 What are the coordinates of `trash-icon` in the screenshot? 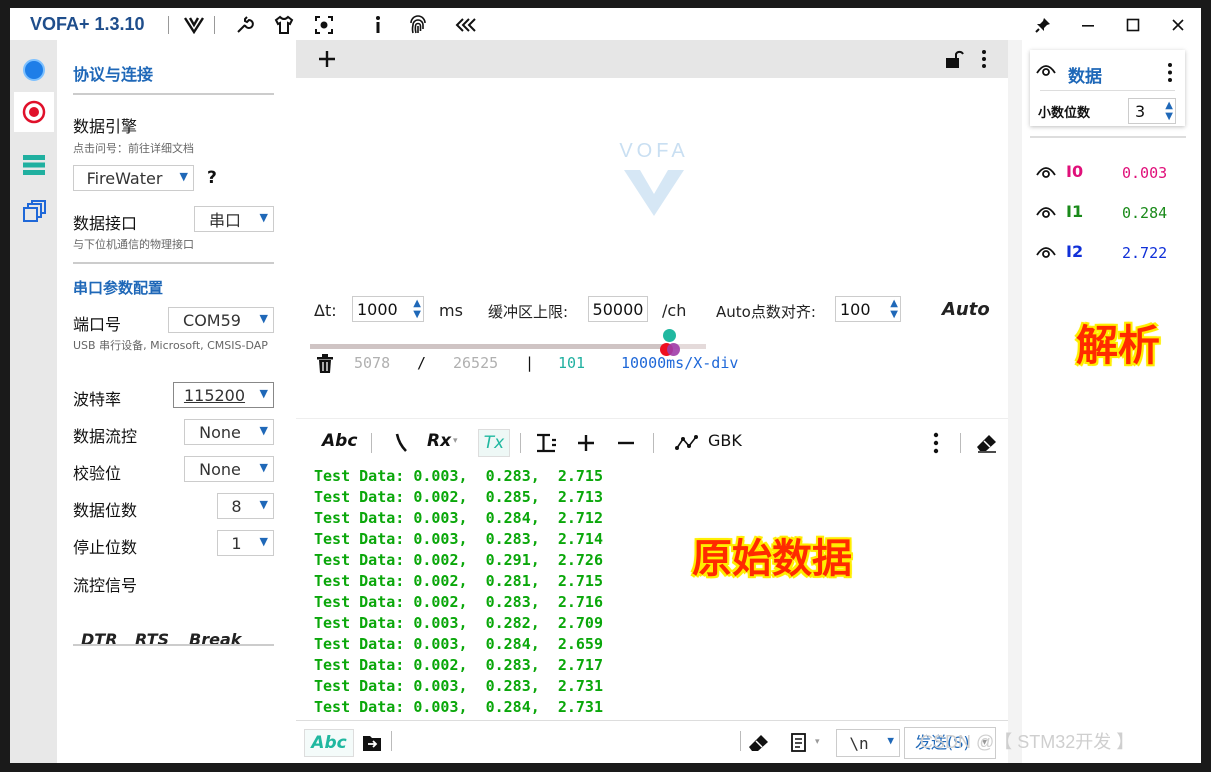 It's located at (325, 366).